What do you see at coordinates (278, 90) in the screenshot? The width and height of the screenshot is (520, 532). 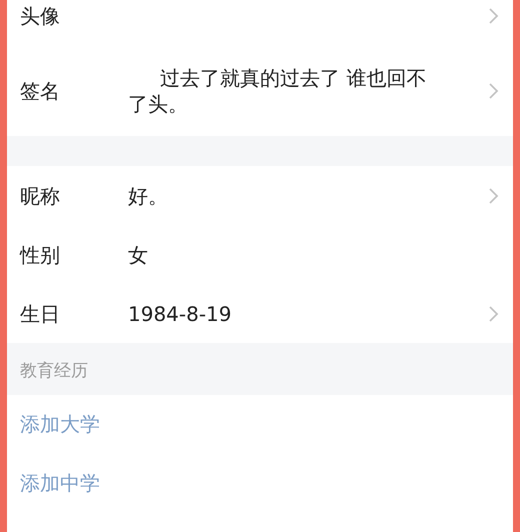 I see `field-value: 过去了就真的过去了 谁也回不了头。` at bounding box center [278, 90].